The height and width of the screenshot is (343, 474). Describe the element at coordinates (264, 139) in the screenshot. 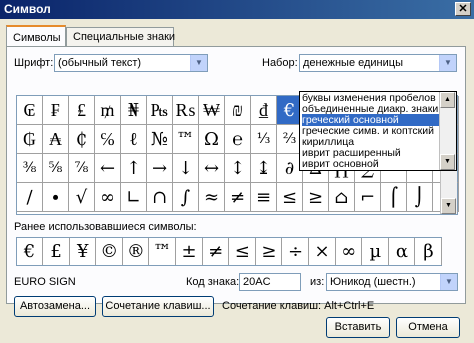

I see `symbol-cell: ⅓` at that location.